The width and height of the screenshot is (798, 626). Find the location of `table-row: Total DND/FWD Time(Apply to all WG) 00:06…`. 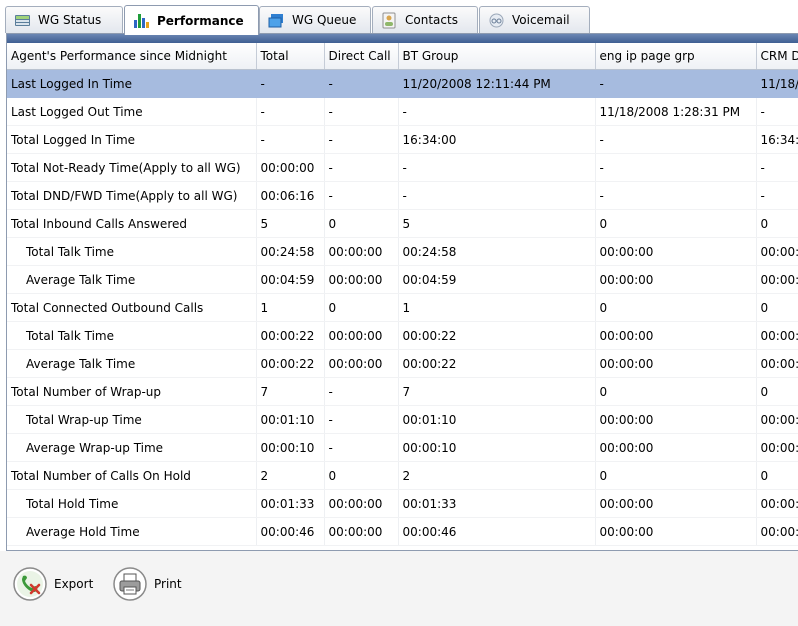

table-row: Total DND/FWD Time(Apply to all WG) 00:06… is located at coordinates (402, 195).